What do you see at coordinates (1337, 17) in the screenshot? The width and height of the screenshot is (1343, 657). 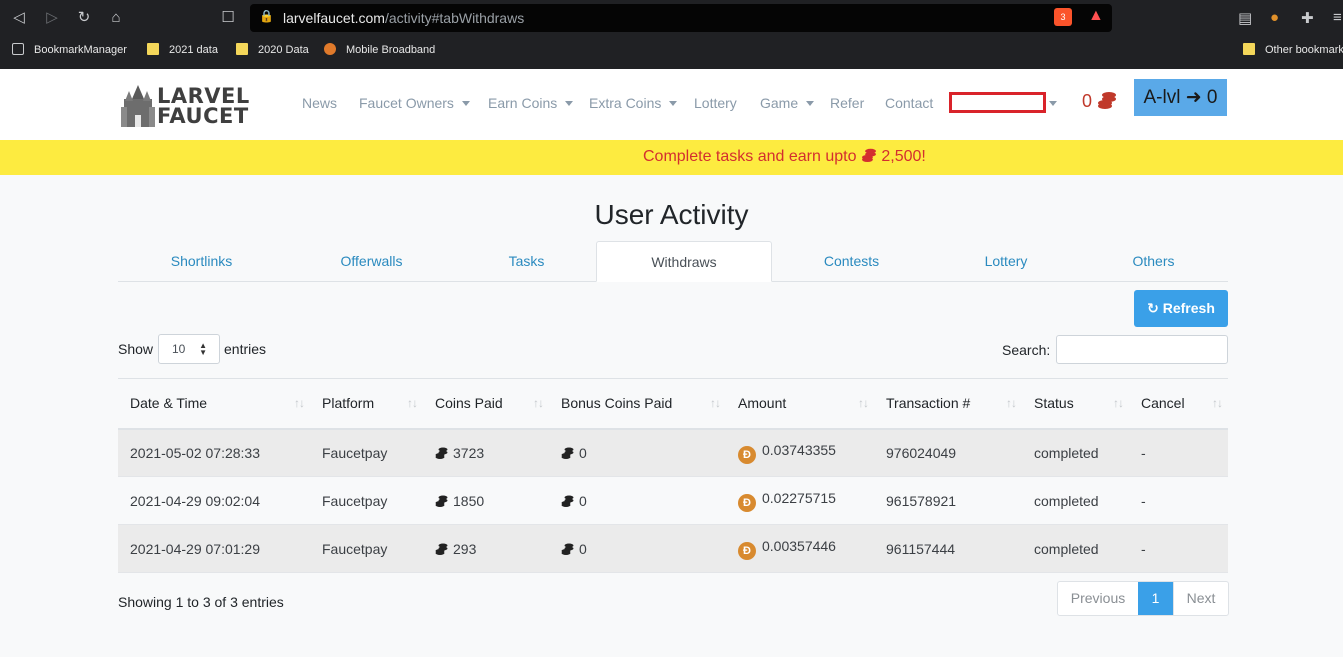 I see `menu-icon: ≡` at bounding box center [1337, 17].